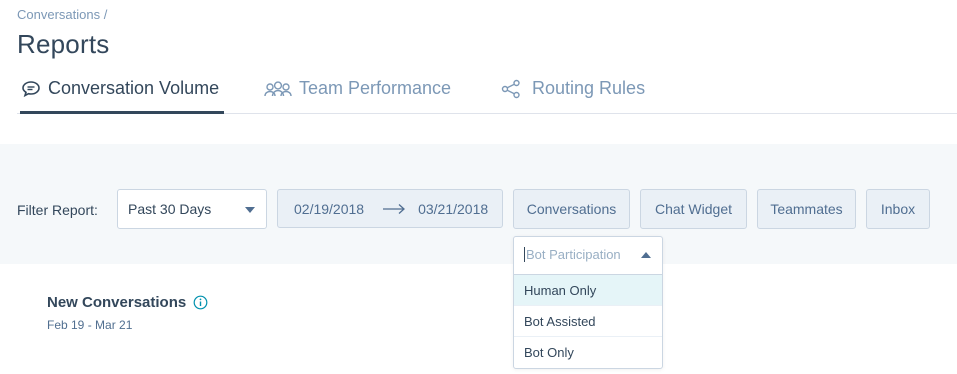  I want to click on dropdown-search, so click(588, 256).